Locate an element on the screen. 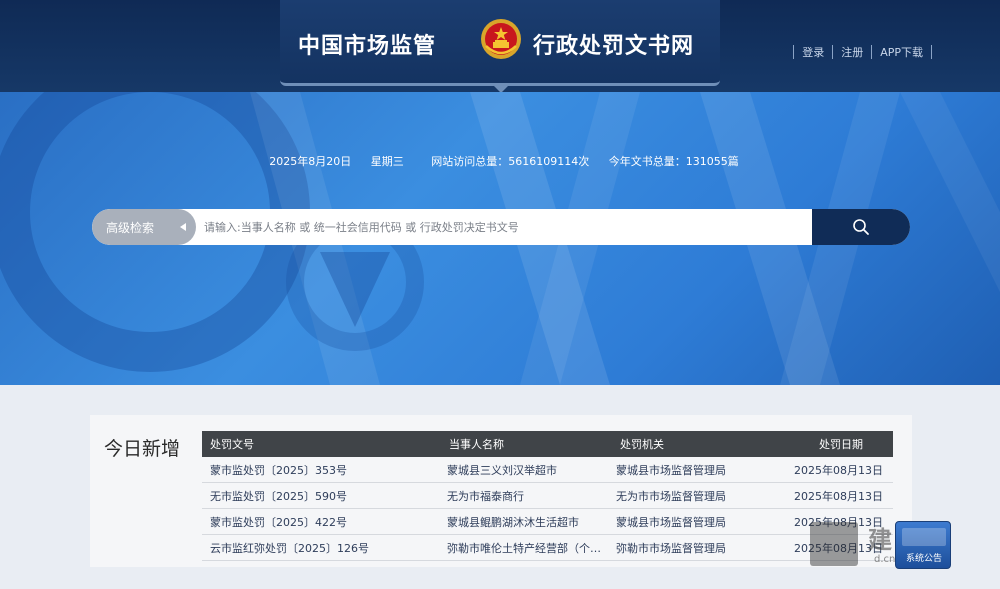 The image size is (1000, 589). party-name: 蒙城县三义刘汉举超市 is located at coordinates (502, 470).